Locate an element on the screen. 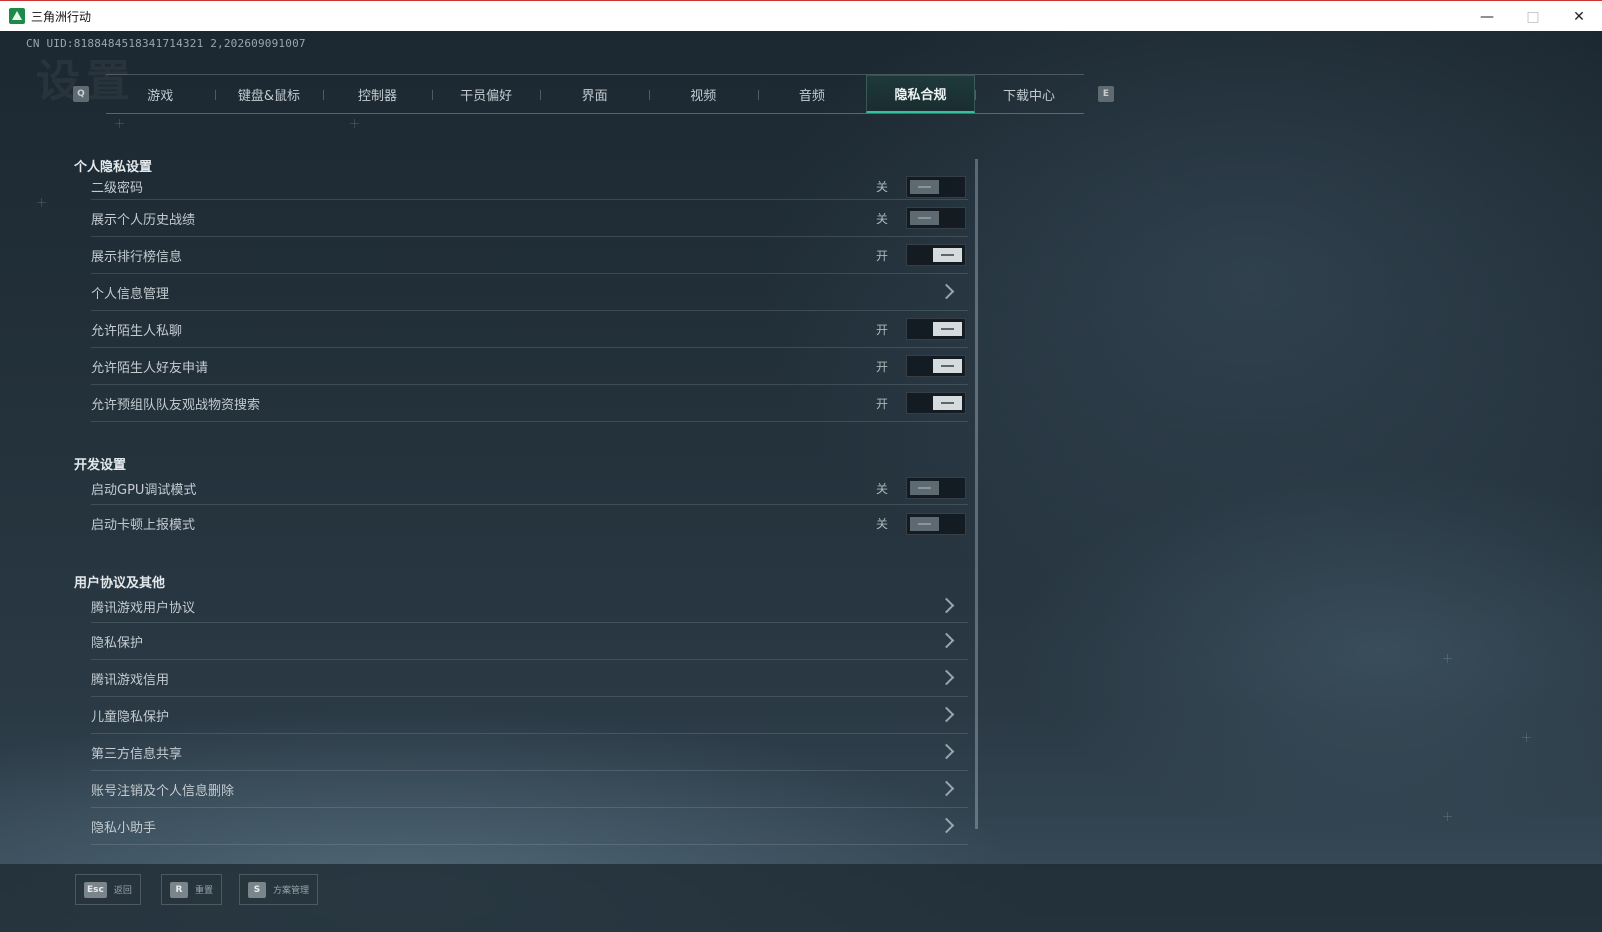 This screenshot has width=1602, height=932. back-button: Esc 返回 is located at coordinates (108, 889).